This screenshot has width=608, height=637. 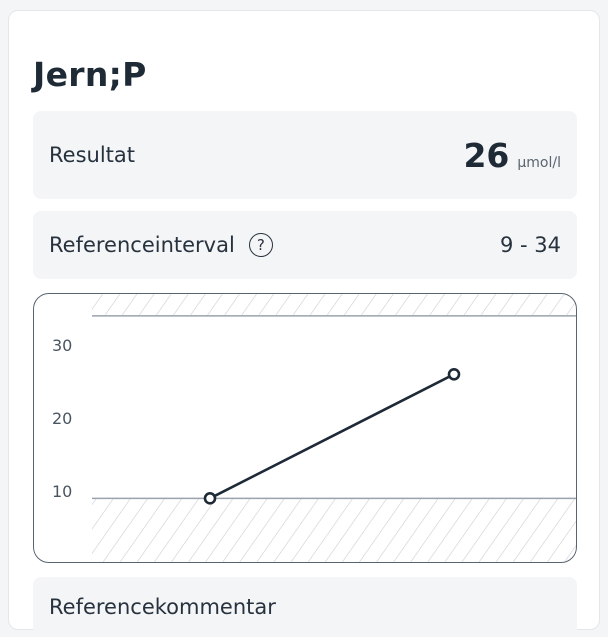 I want to click on y-tick-label: 10, so click(x=62, y=491).